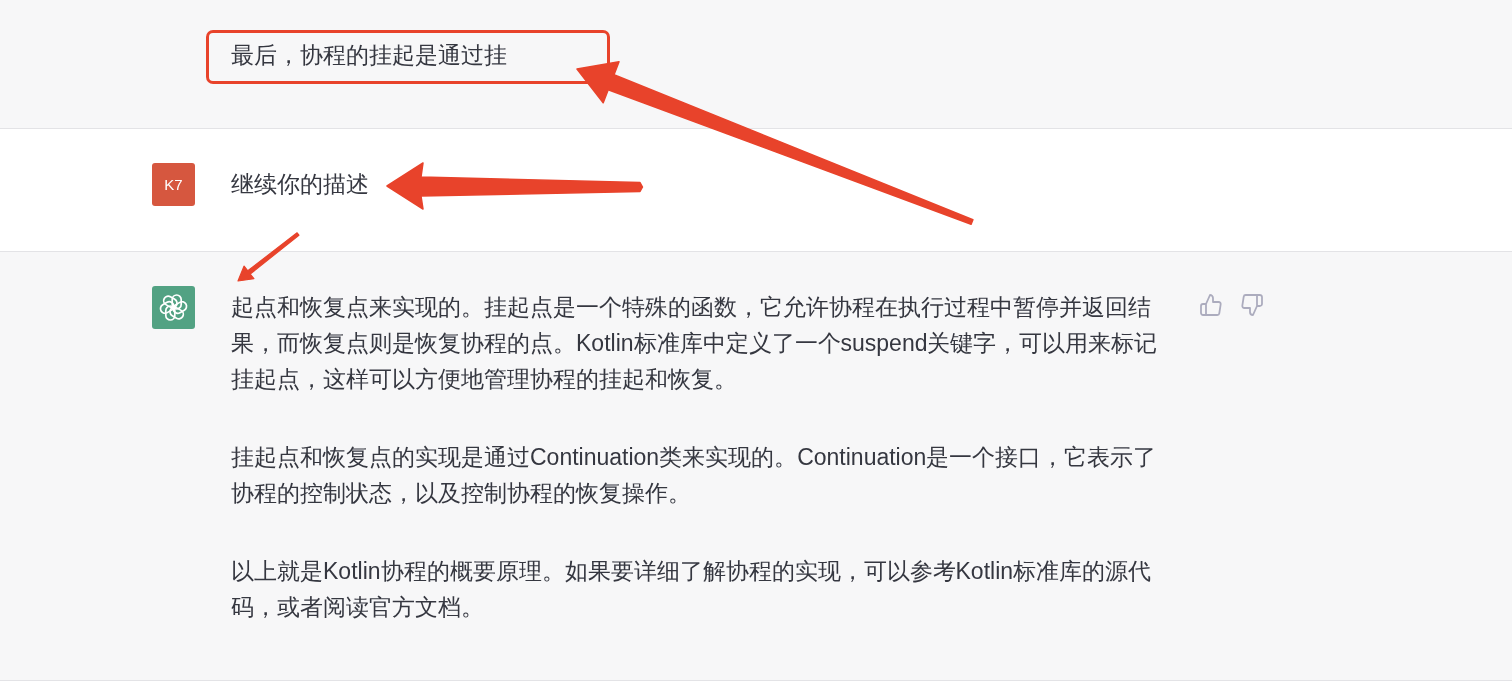 This screenshot has height=690, width=1512. I want to click on message-text: 挂起点和恢复点的实现是通过Continuation类来实现的。Continuation是一个接口，它表示了协程的控制状态，以及控制协程的恢复操作。, so click(694, 475).